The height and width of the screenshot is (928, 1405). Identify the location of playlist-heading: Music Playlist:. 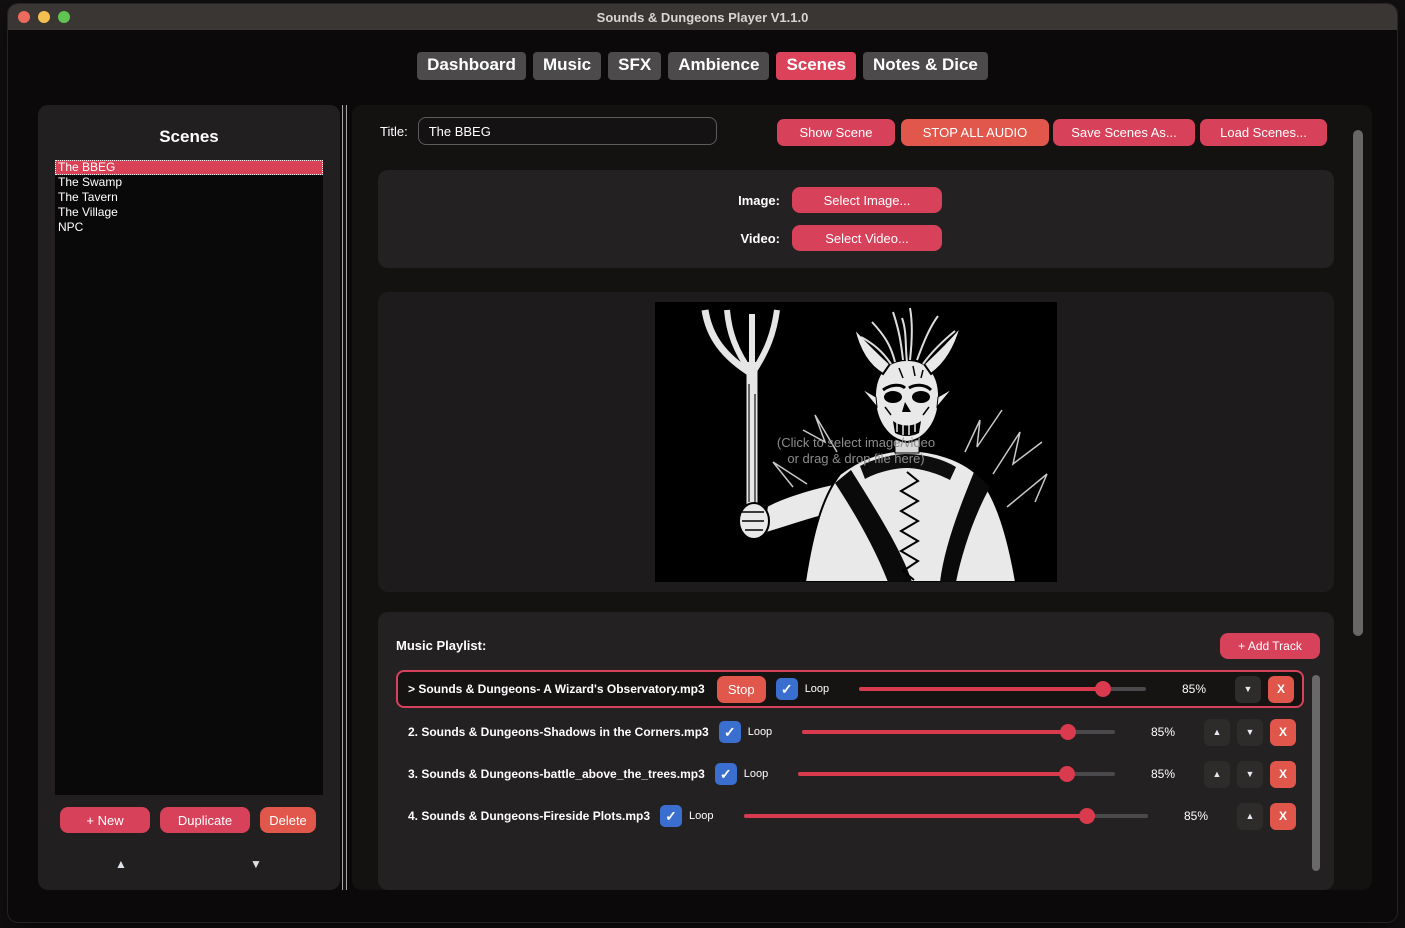
(441, 645).